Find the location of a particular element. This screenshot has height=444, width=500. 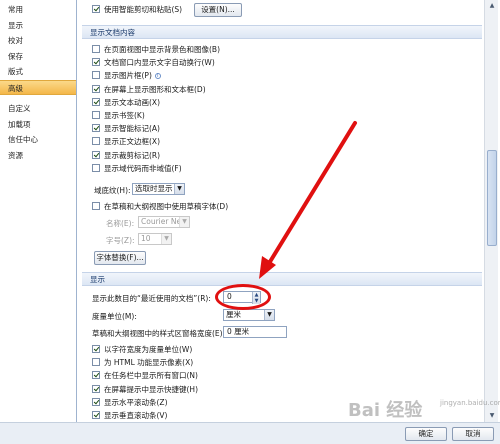

nav-item-display: 显示 is located at coordinates (38, 26).